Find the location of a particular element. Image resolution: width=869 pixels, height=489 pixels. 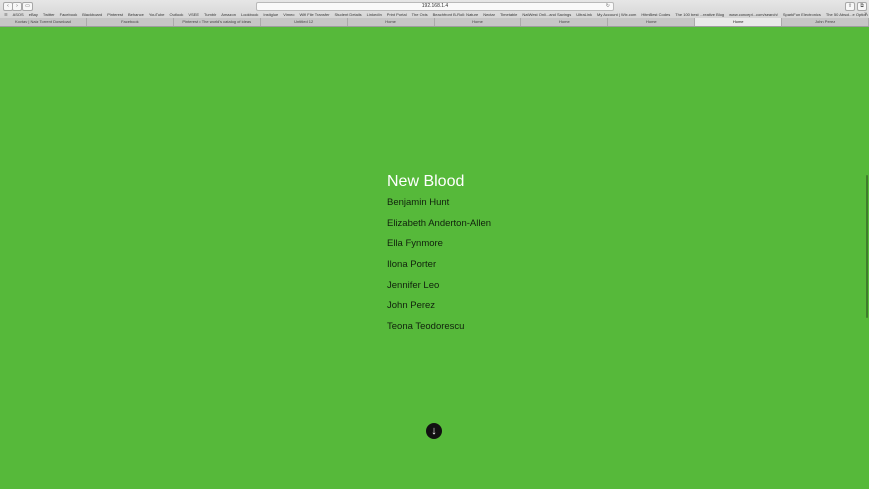

bookmark-item: Student Details is located at coordinates (348, 14).